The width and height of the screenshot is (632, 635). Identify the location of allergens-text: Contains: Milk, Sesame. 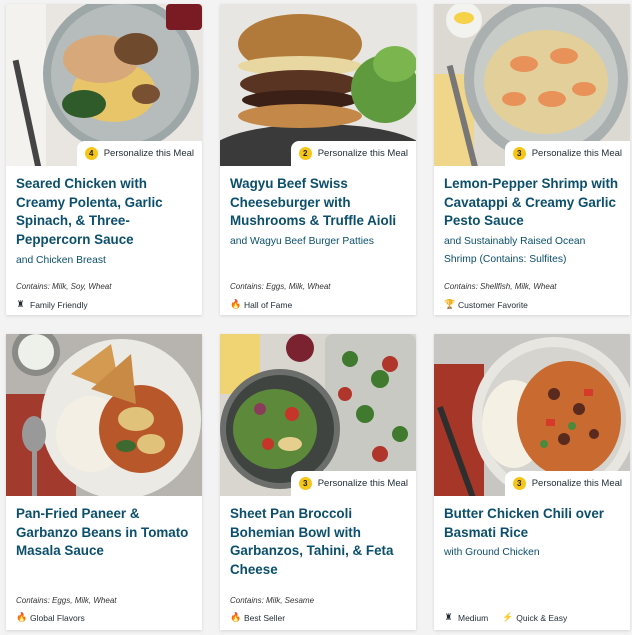
(272, 600).